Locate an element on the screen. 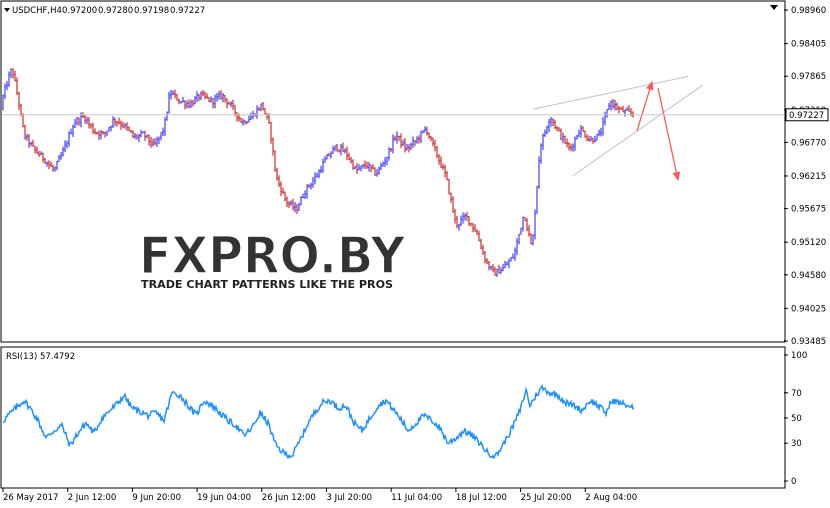 The height and width of the screenshot is (508, 830). rsi-tick-label: 100 is located at coordinates (799, 356).